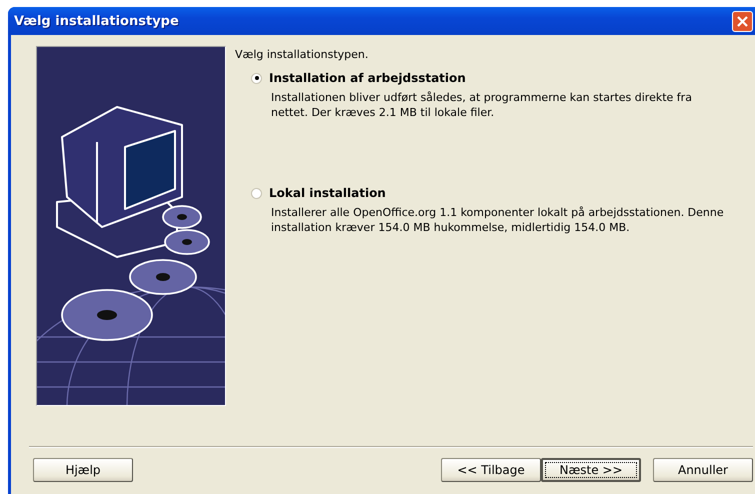  I want to click on window-title: Vælg installationstype, so click(96, 21).